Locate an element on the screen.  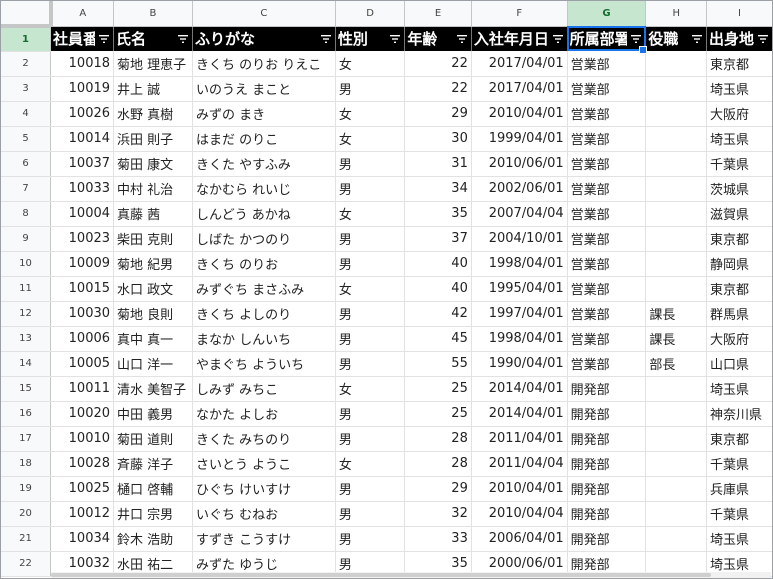
cell-position: 課長 is located at coordinates (676, 314).